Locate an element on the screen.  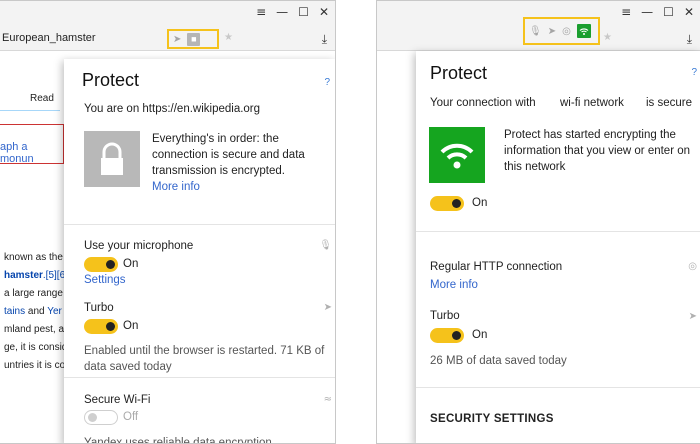
connection-network: wi-fi network is located at coordinates (592, 103).